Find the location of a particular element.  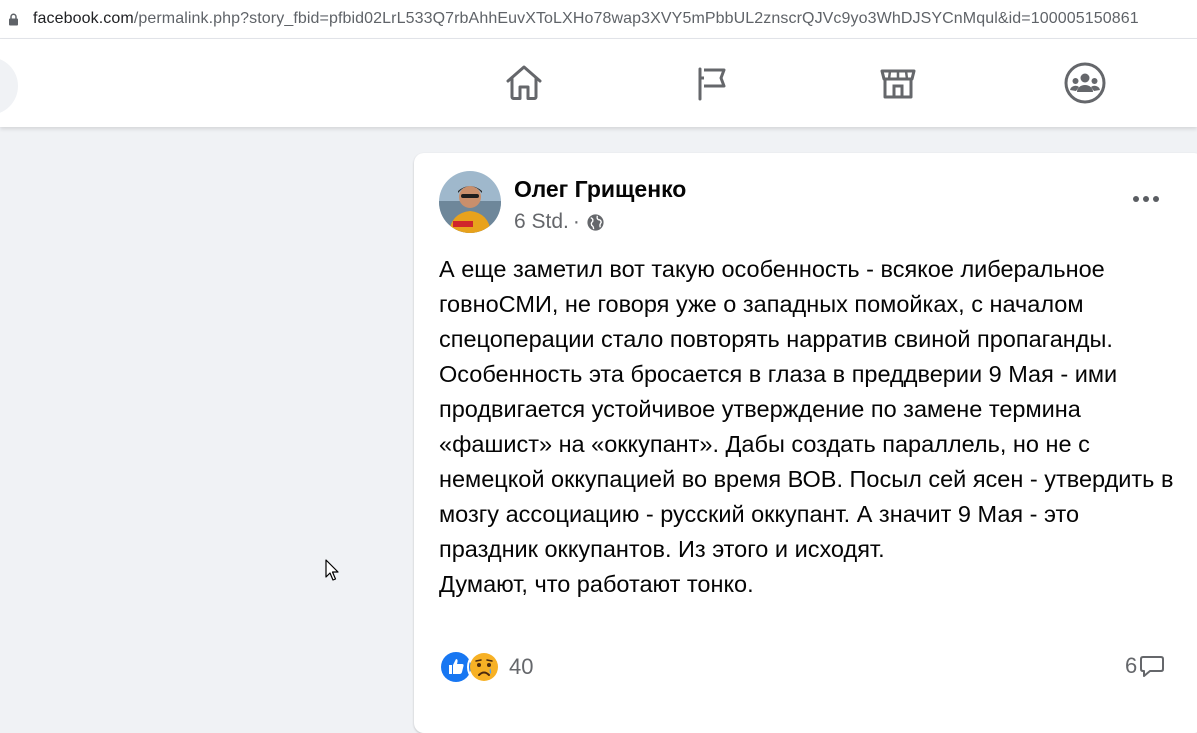

sad-reaction is located at coordinates (484, 667).